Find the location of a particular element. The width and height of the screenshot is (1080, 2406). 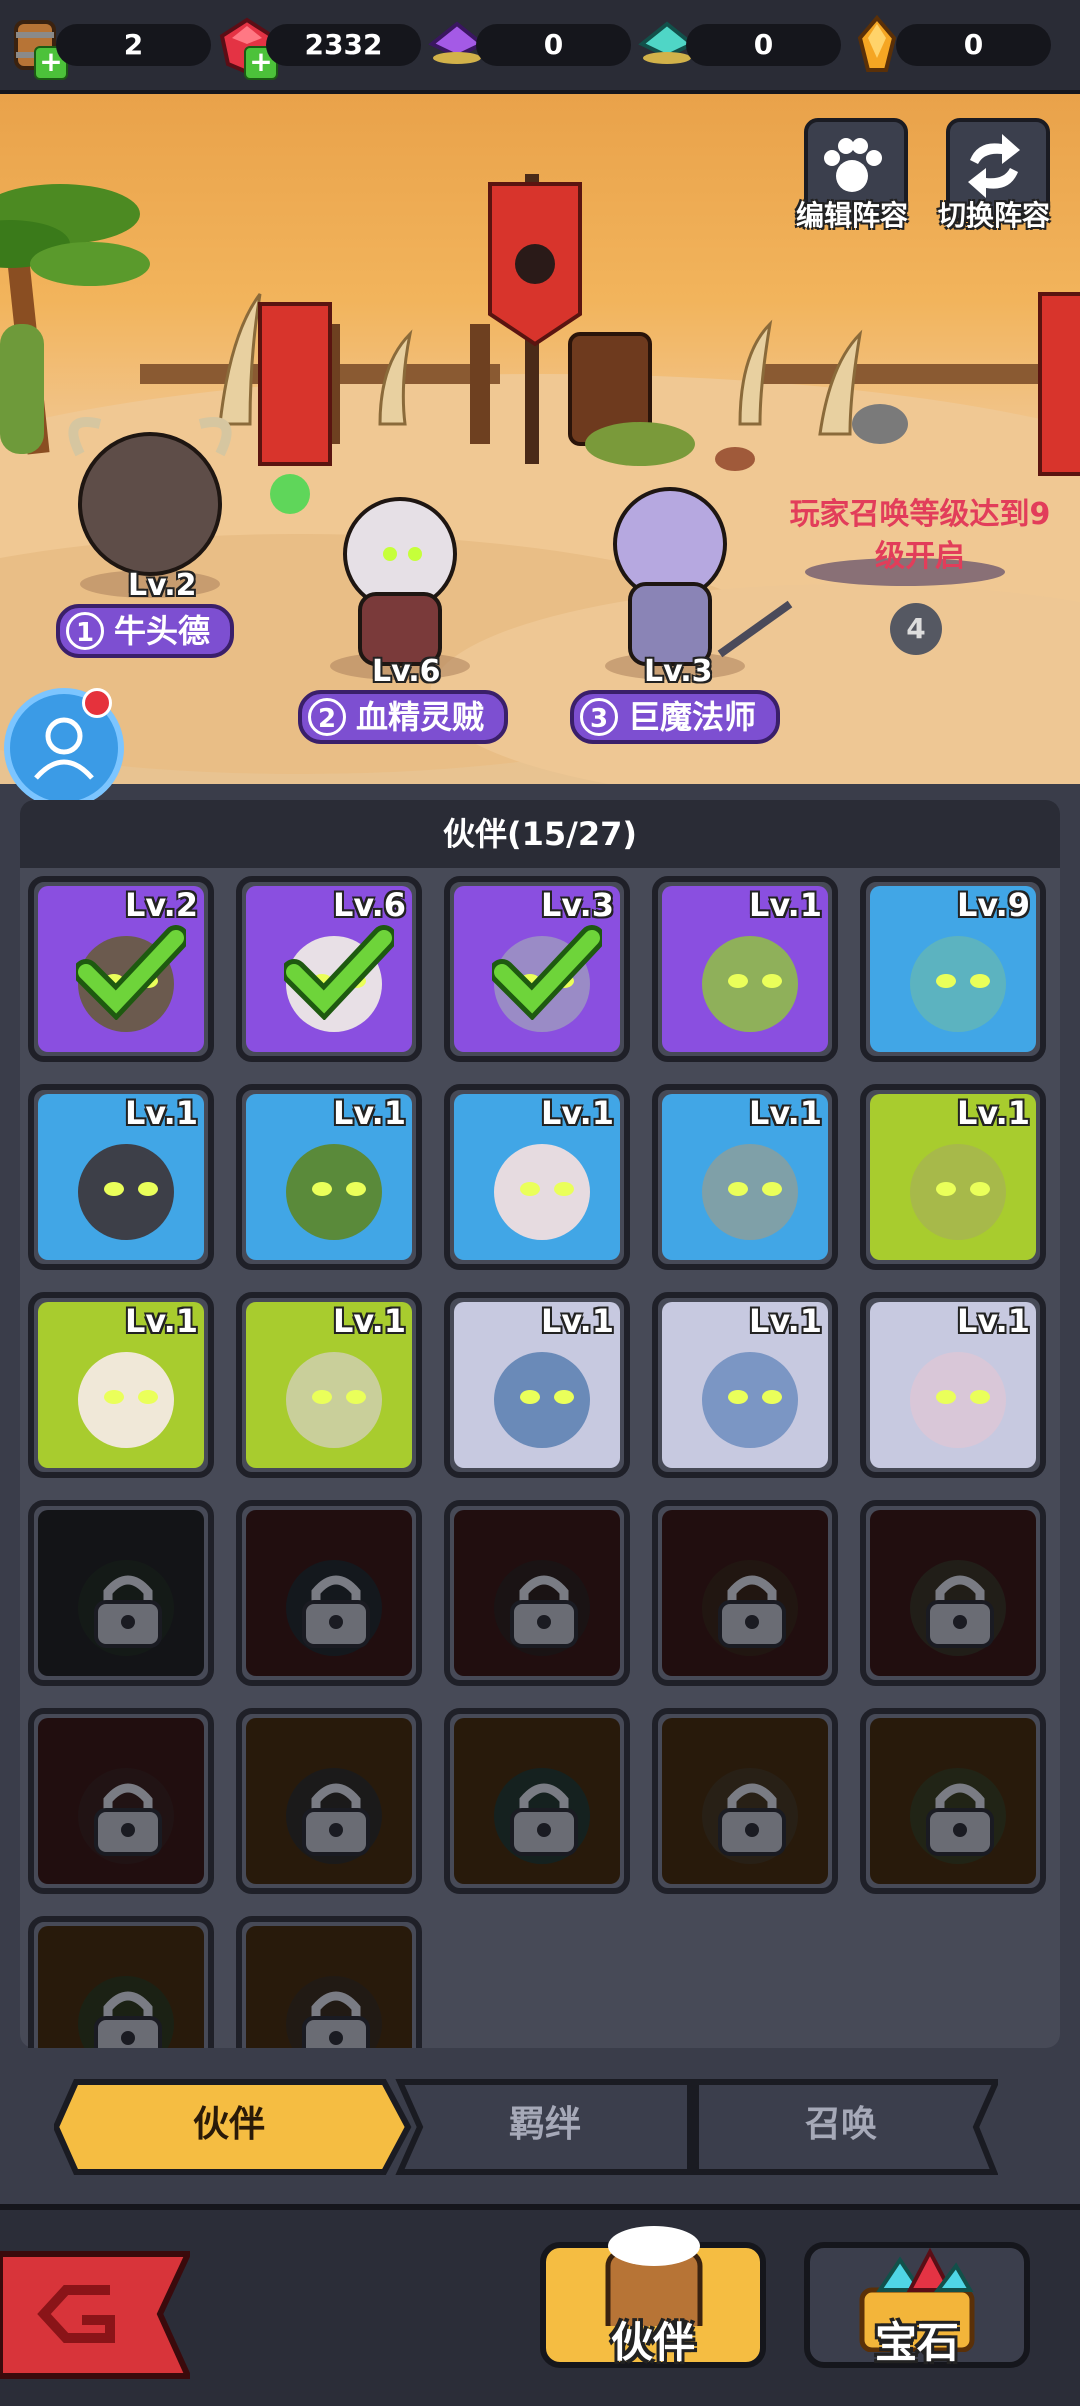

slot4-locked-message: 玩家召唤等级达到9级开启 is located at coordinates (920, 535).